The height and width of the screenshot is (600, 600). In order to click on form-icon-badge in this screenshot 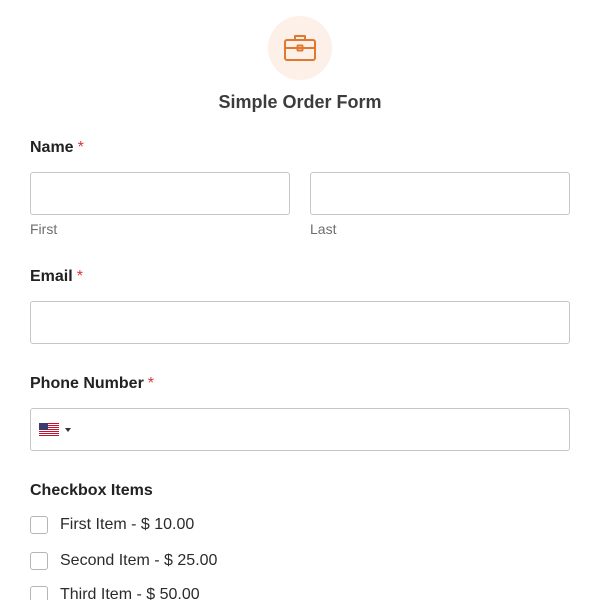, I will do `click(300, 48)`.